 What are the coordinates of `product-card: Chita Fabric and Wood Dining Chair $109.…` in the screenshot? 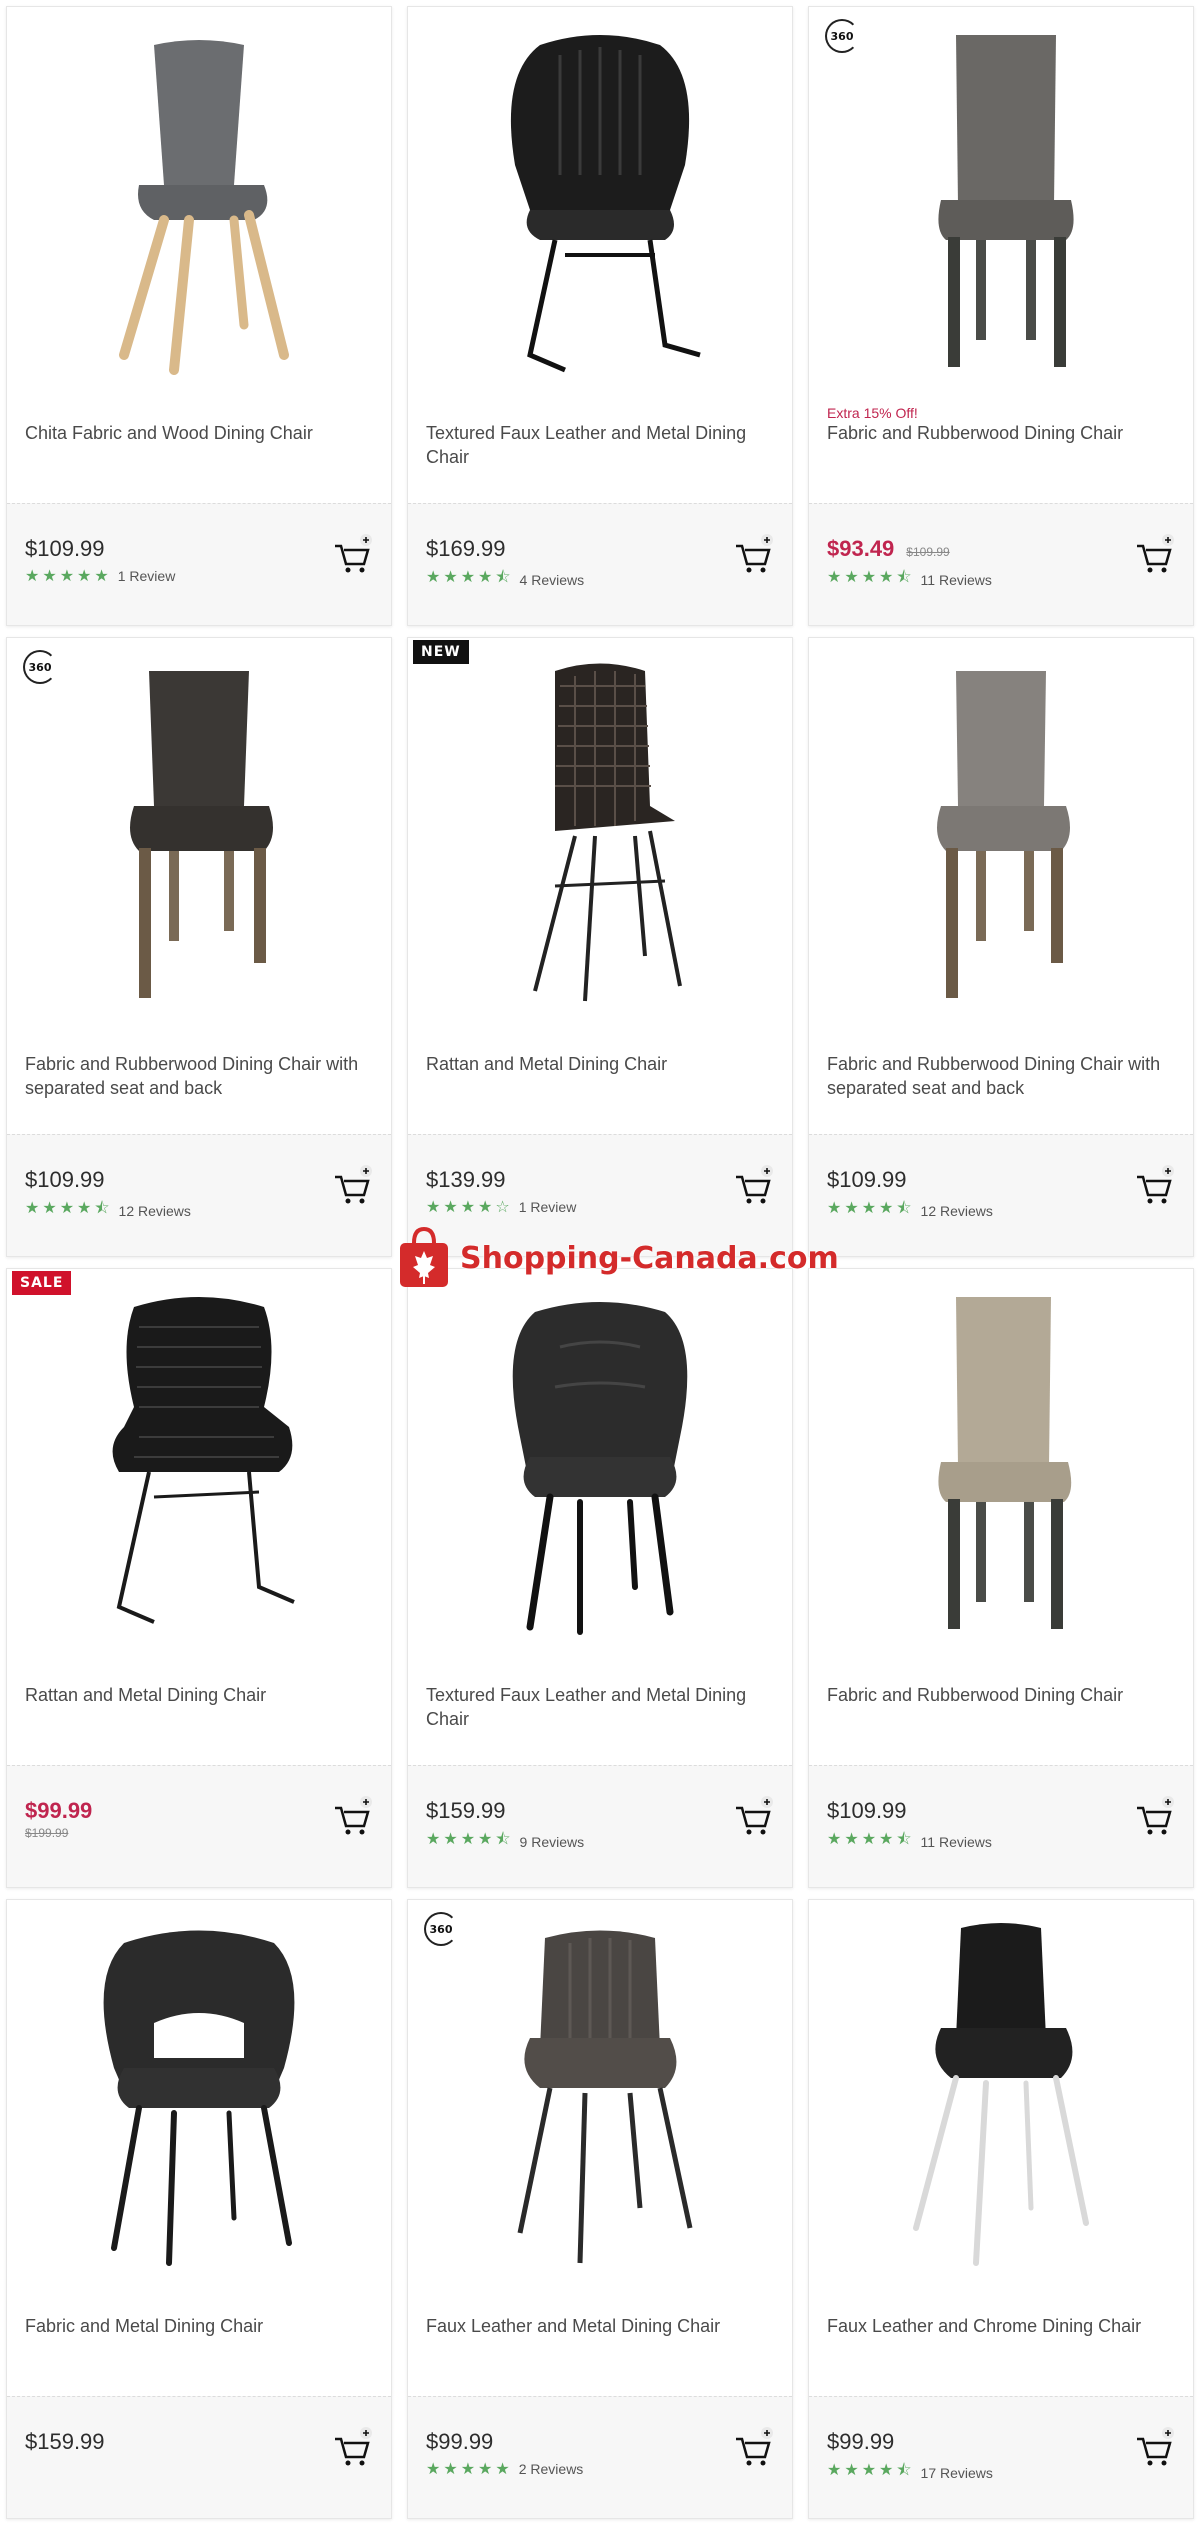 It's located at (199, 316).